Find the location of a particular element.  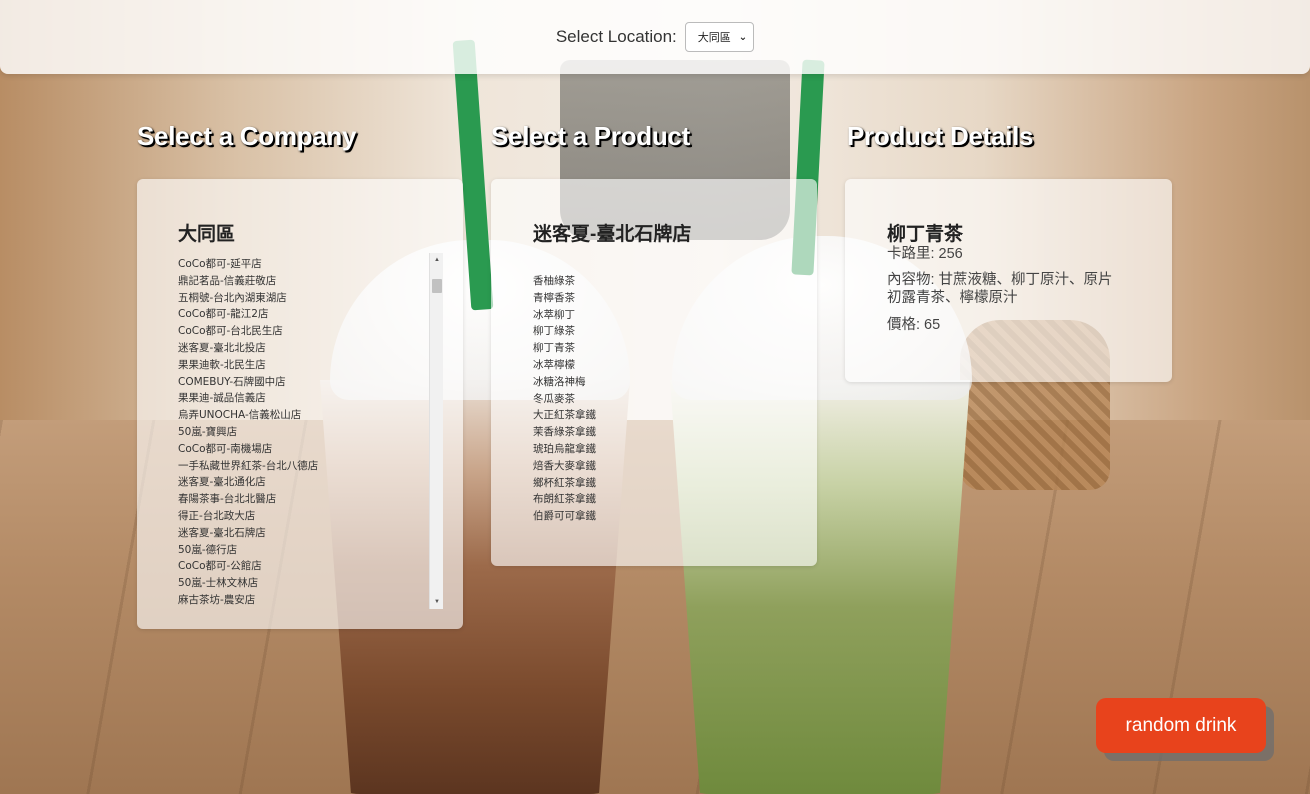

chevron-down-icon: ⌄ is located at coordinates (743, 37).